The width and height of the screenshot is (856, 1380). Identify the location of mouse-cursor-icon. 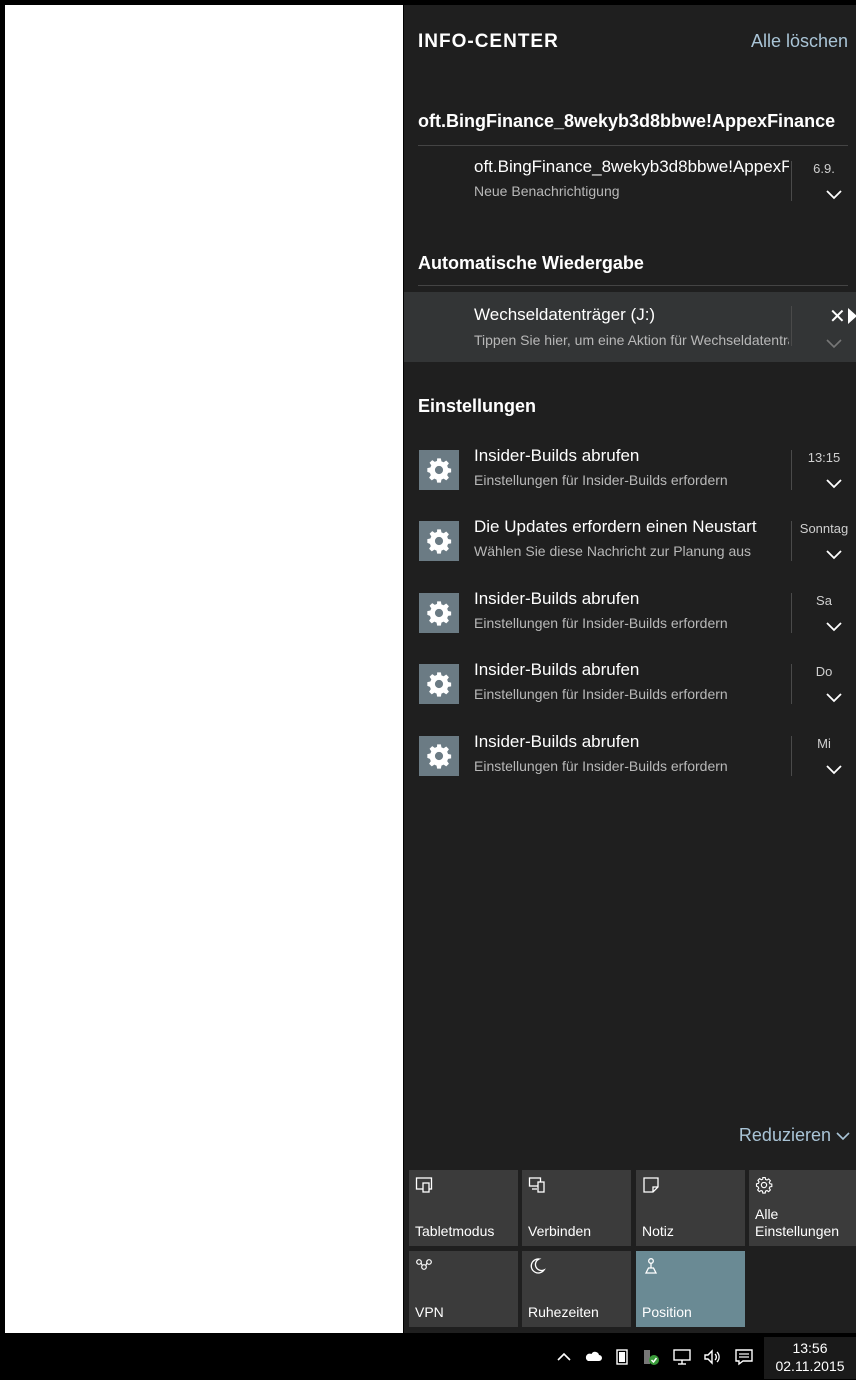
(852, 316).